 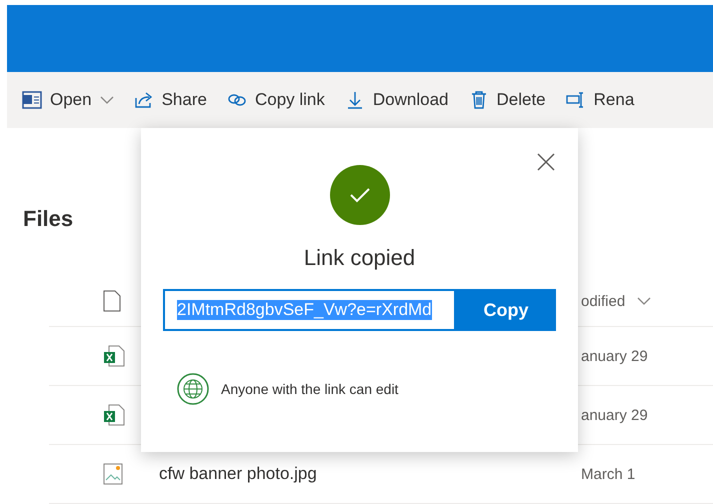 I want to click on rename-icon, so click(x=576, y=100).